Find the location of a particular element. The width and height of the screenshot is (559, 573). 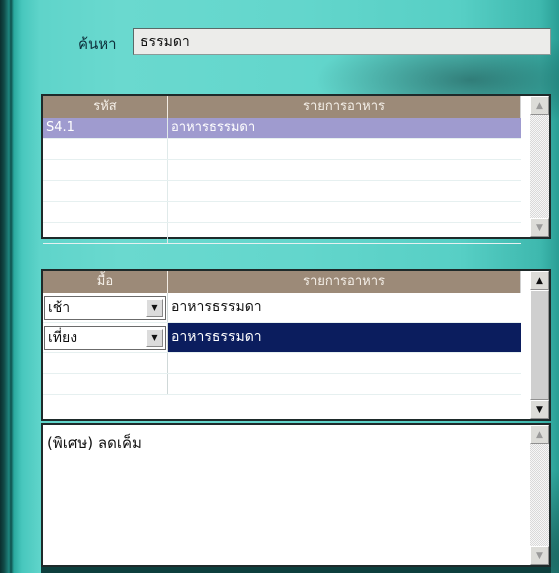

meal-cell: เช้า ▼ is located at coordinates (105, 307).